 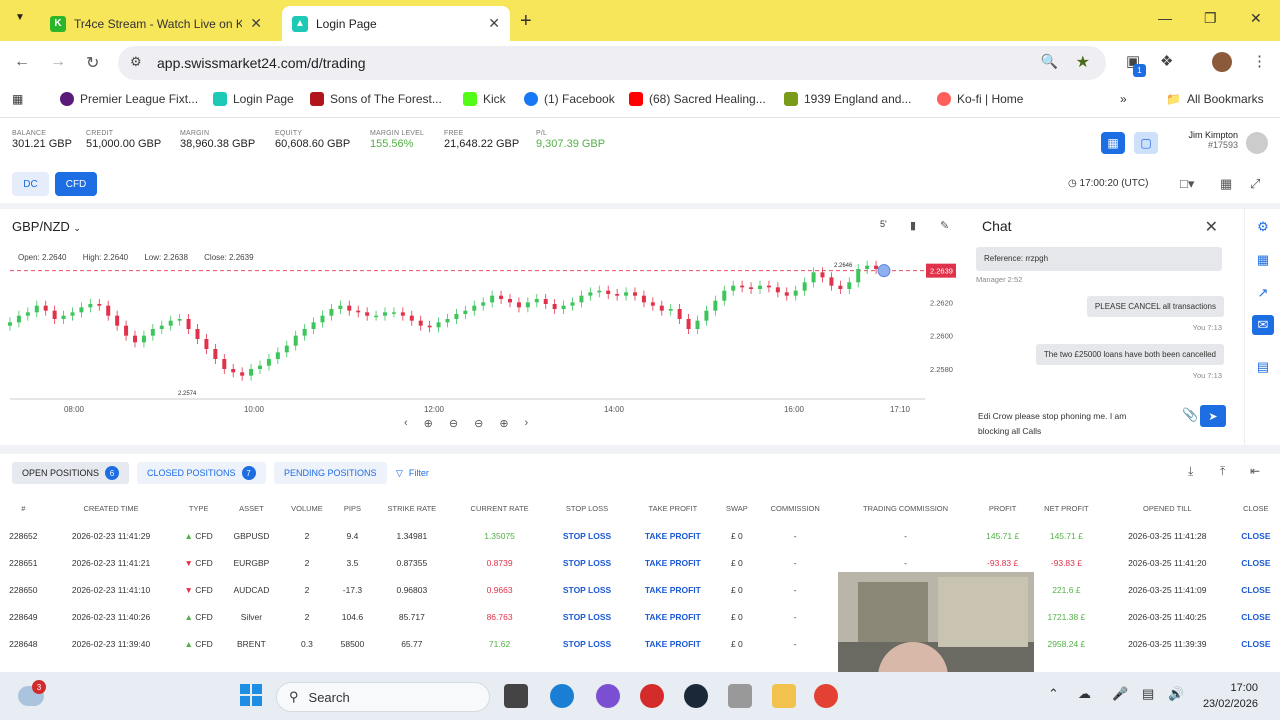 I want to click on window-close-icon: ✕, so click(x=1256, y=18).